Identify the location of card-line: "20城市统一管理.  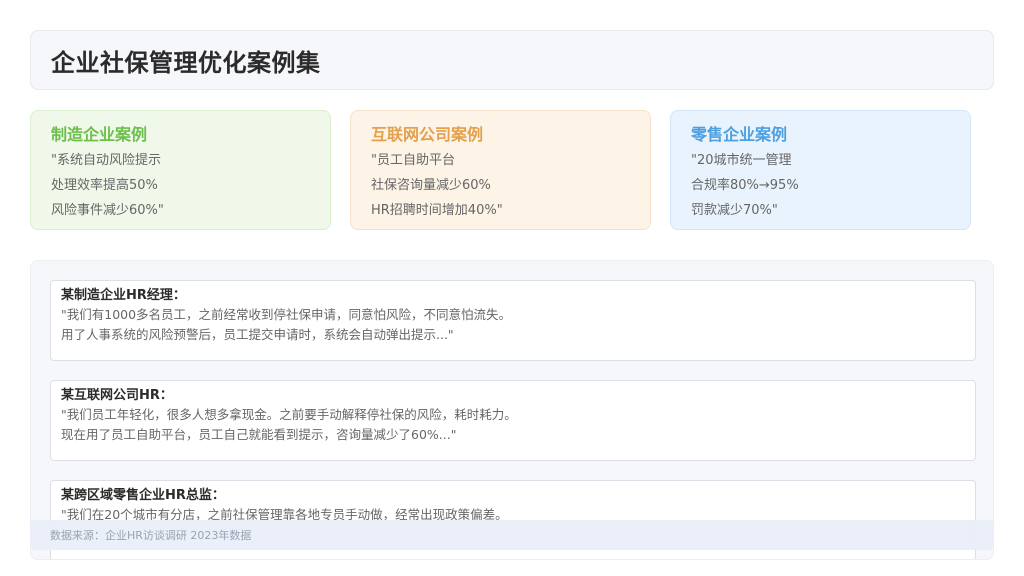
(741, 160).